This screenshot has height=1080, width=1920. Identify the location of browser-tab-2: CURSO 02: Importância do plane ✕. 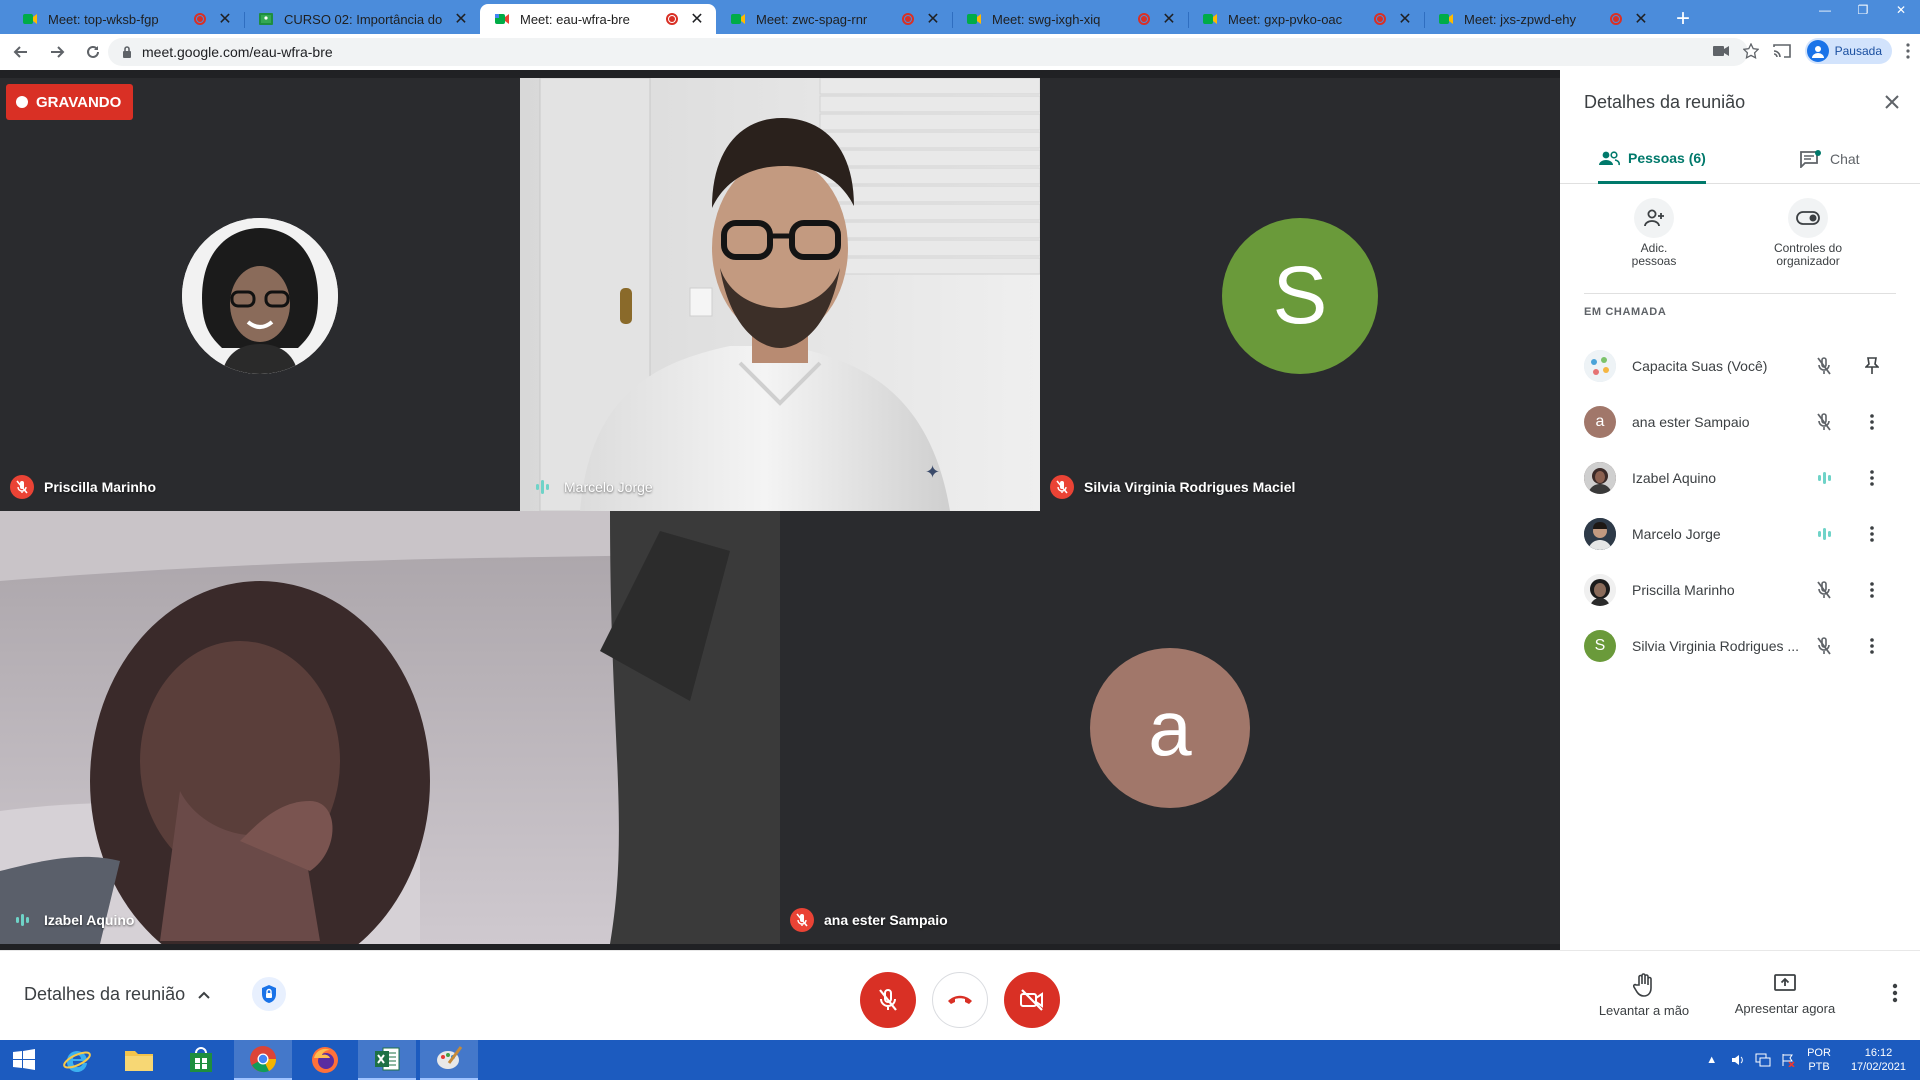
(362, 19).